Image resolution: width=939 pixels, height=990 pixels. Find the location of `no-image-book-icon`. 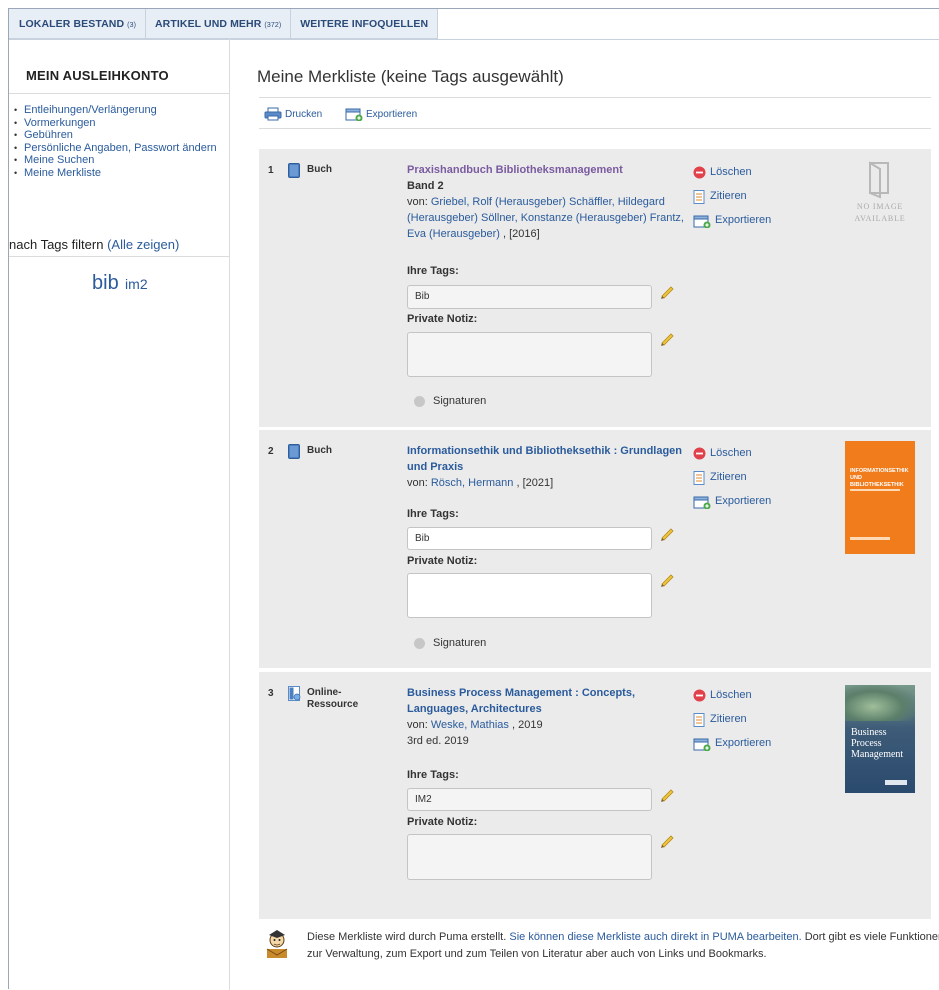

no-image-book-icon is located at coordinates (879, 180).